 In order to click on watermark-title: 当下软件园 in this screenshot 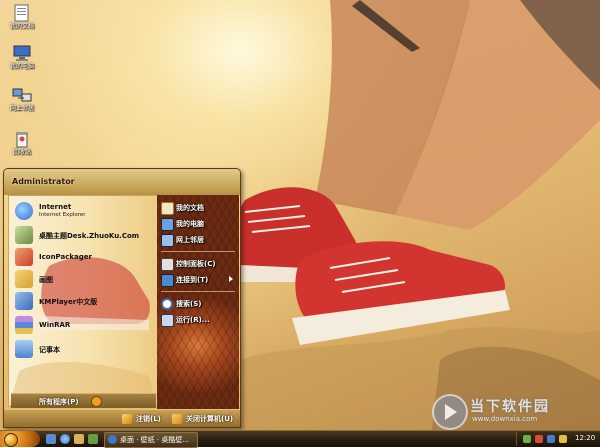, I will do `click(510, 407)`.